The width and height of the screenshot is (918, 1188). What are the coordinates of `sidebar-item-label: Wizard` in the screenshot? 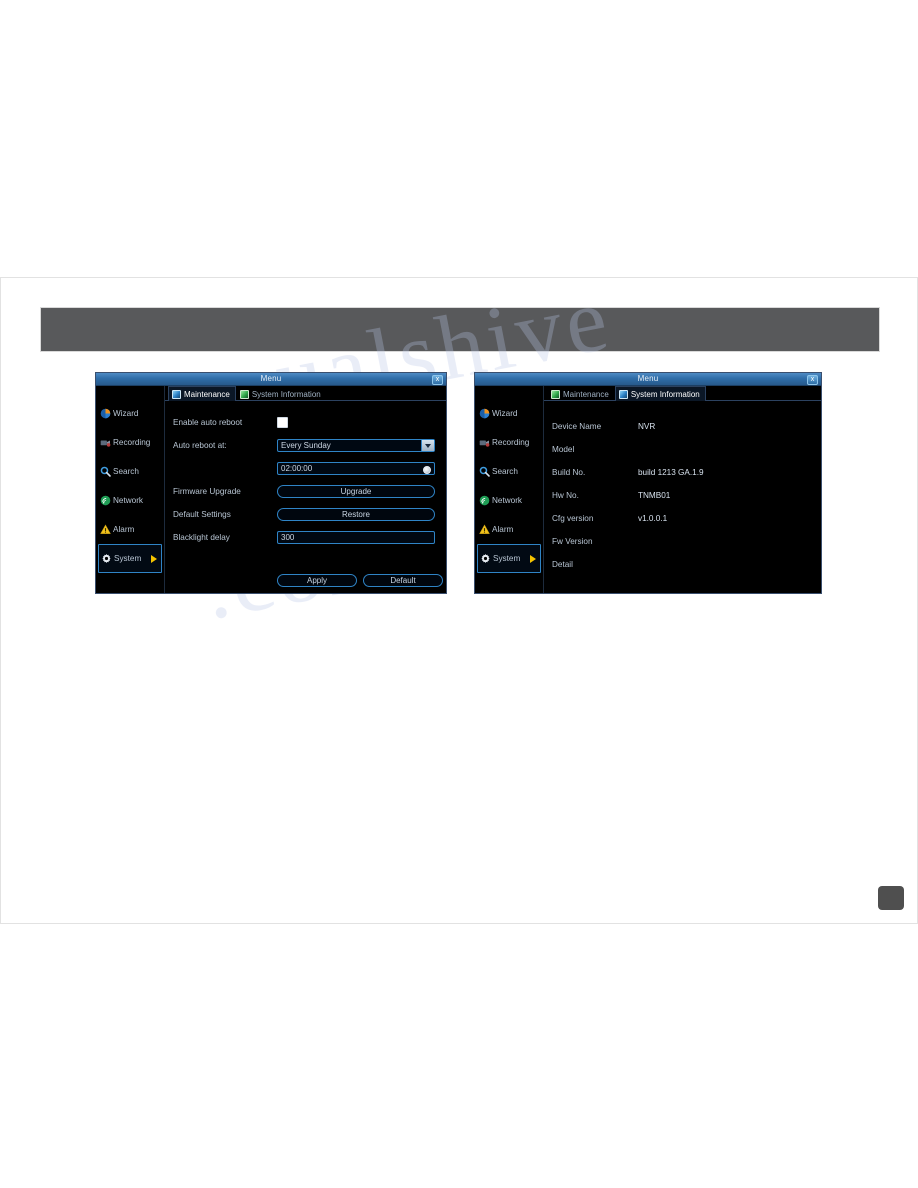 It's located at (126, 413).